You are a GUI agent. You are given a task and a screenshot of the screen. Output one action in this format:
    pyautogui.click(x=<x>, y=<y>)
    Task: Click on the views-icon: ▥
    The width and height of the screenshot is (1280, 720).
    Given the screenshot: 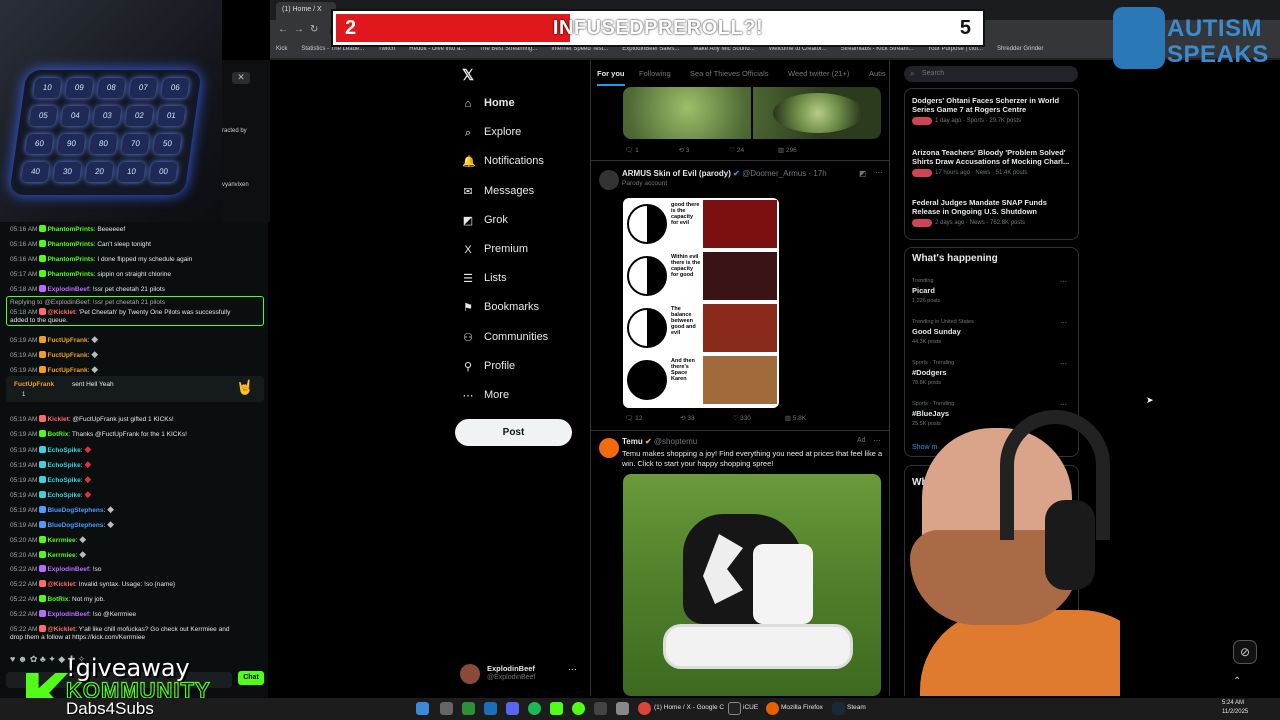 What is the action you would take?
    pyautogui.click(x=781, y=150)
    